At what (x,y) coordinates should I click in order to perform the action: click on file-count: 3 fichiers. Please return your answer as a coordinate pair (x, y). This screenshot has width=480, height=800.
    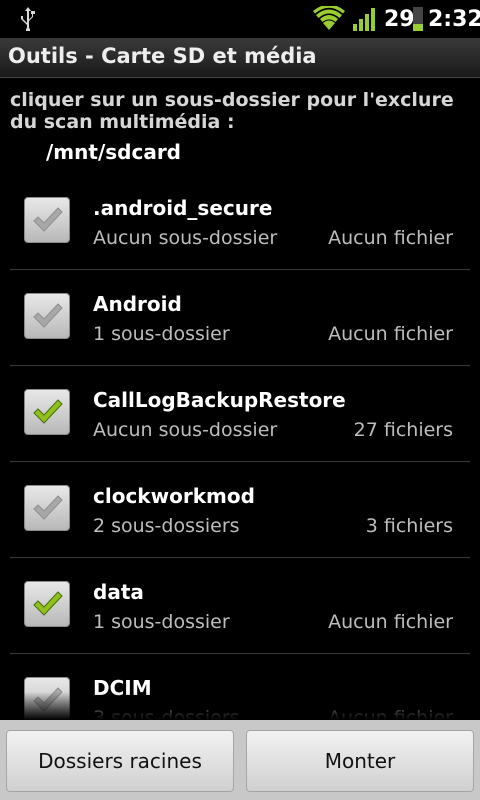
    Looking at the image, I should click on (409, 526).